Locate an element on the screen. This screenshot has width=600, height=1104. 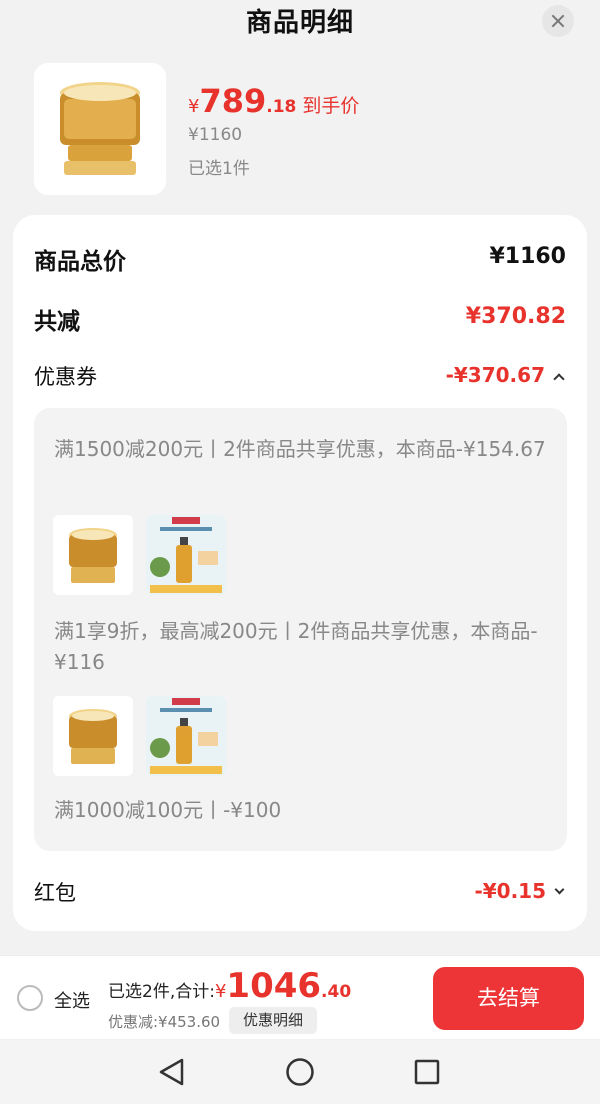
redpacket-value: -¥0.15 is located at coordinates (510, 891).